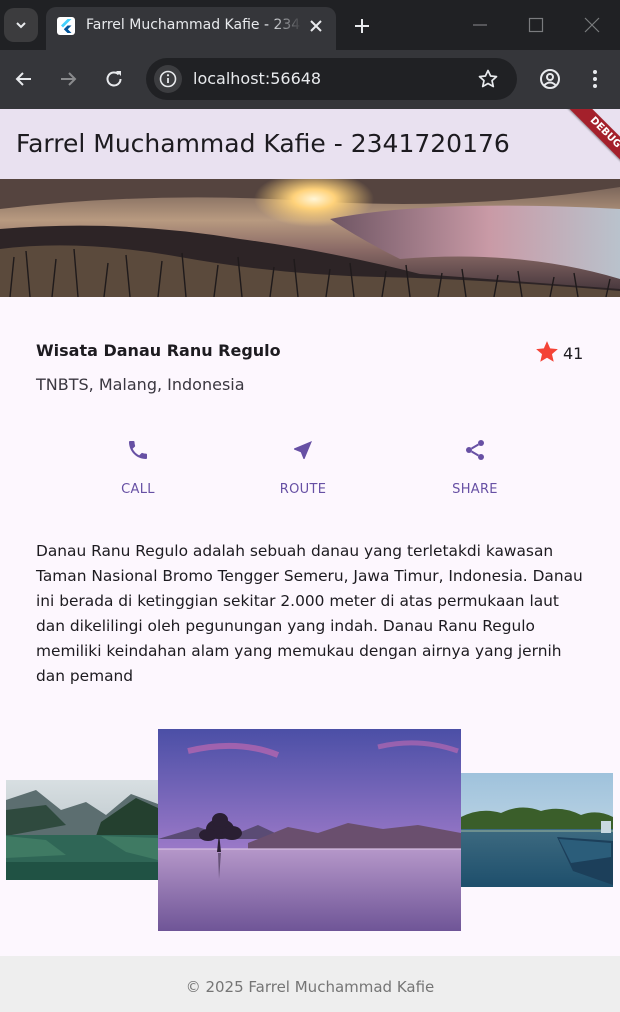  Describe the element at coordinates (66, 26) in the screenshot. I see `flutter-icon` at that location.